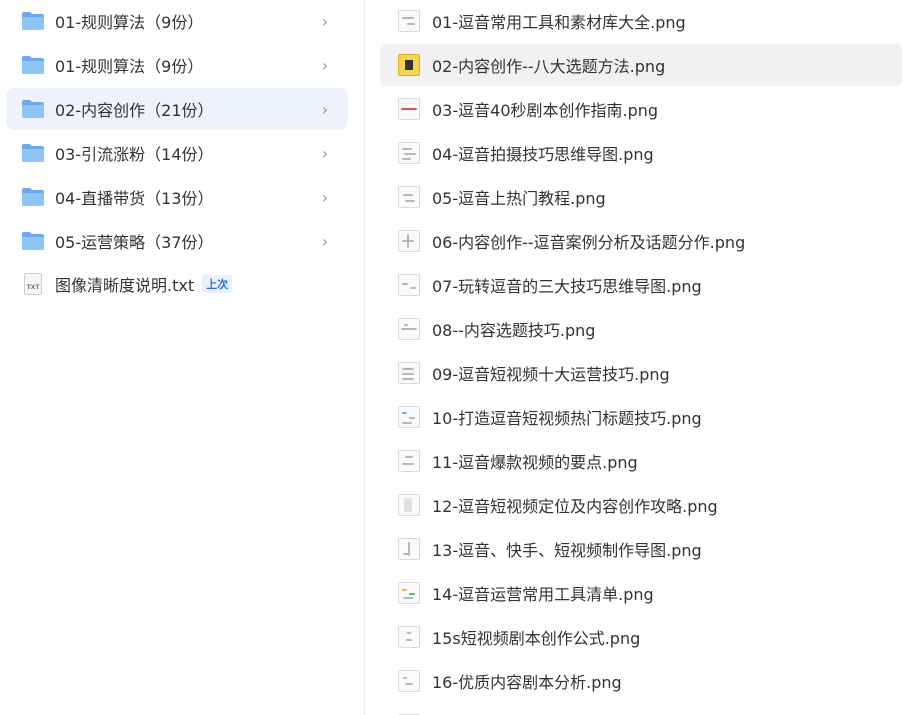 Image resolution: width=909 pixels, height=715 pixels. What do you see at coordinates (543, 594) in the screenshot?
I see `file-name: 14-逗音运营常用工具清单.png` at bounding box center [543, 594].